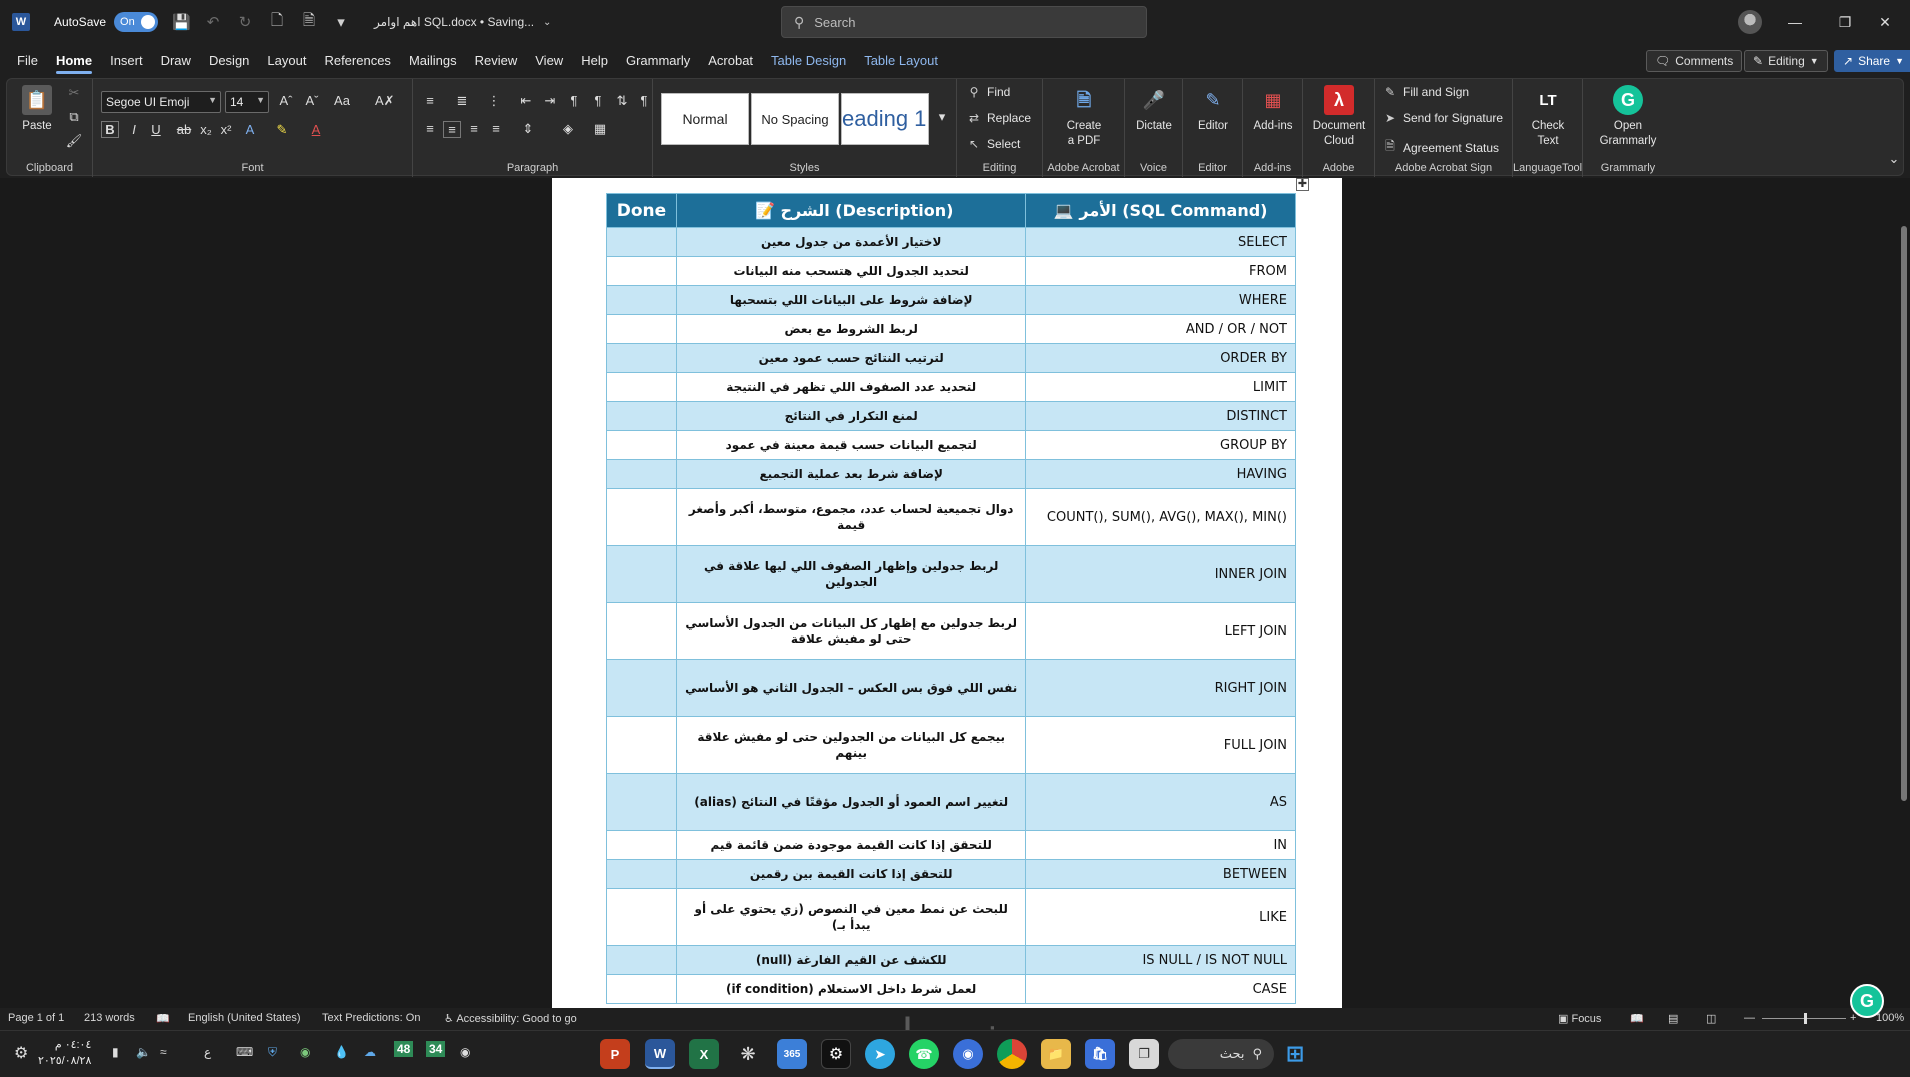 This screenshot has height=1077, width=1910. What do you see at coordinates (1160, 387) in the screenshot?
I see `command-cell: LIMIT` at bounding box center [1160, 387].